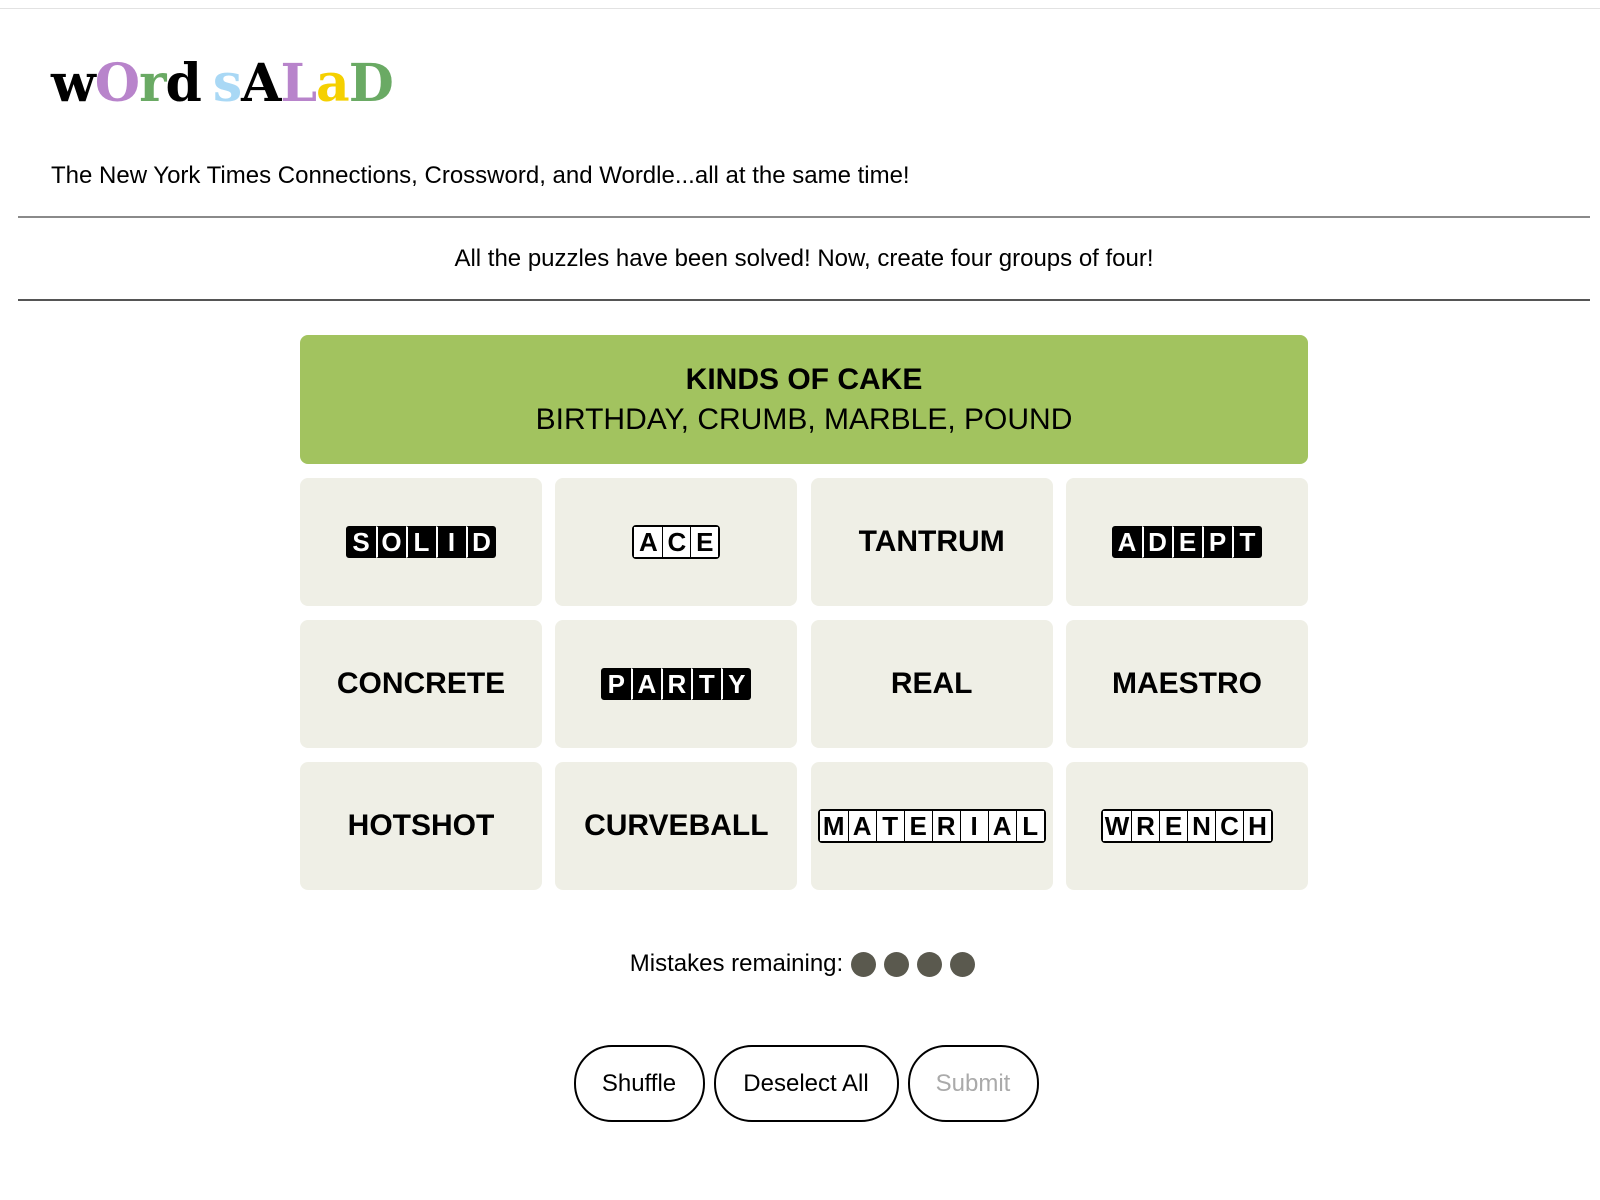 Image resolution: width=1600 pixels, height=1200 pixels. I want to click on tile-word: MAESTRO, so click(1186, 683).